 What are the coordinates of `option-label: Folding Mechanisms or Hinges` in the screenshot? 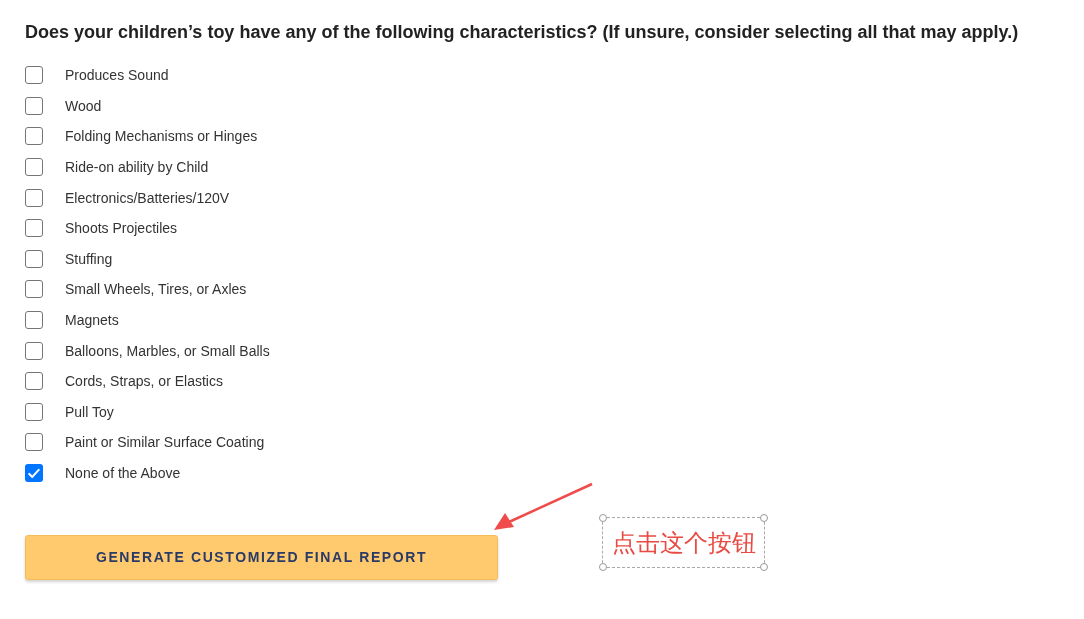 It's located at (161, 136).